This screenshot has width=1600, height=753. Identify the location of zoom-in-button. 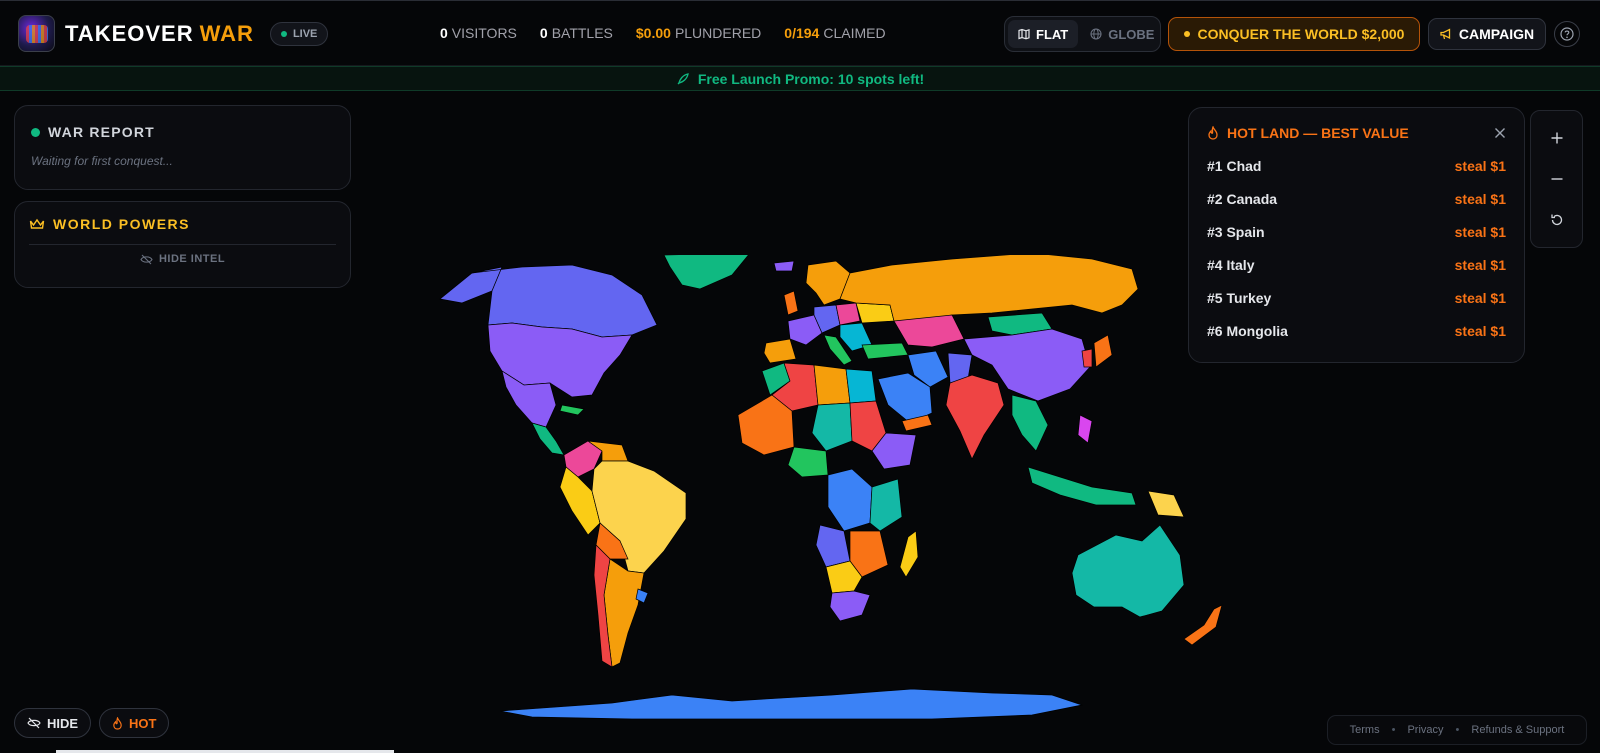
(1557, 138).